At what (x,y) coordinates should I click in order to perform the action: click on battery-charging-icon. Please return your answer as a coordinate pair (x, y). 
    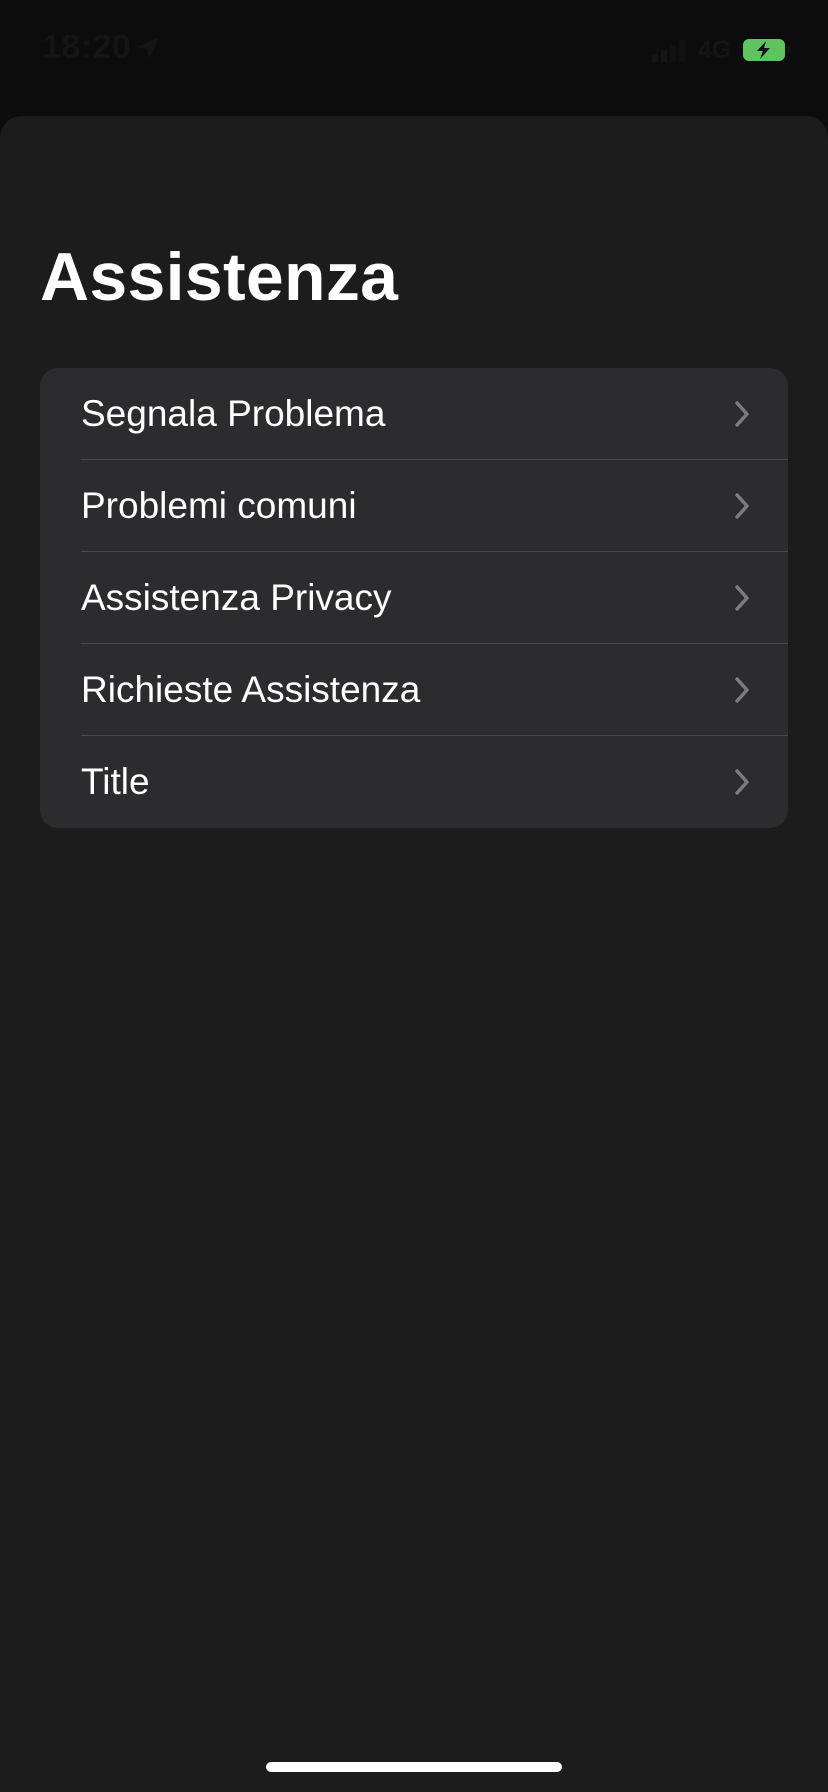
    Looking at the image, I should click on (767, 50).